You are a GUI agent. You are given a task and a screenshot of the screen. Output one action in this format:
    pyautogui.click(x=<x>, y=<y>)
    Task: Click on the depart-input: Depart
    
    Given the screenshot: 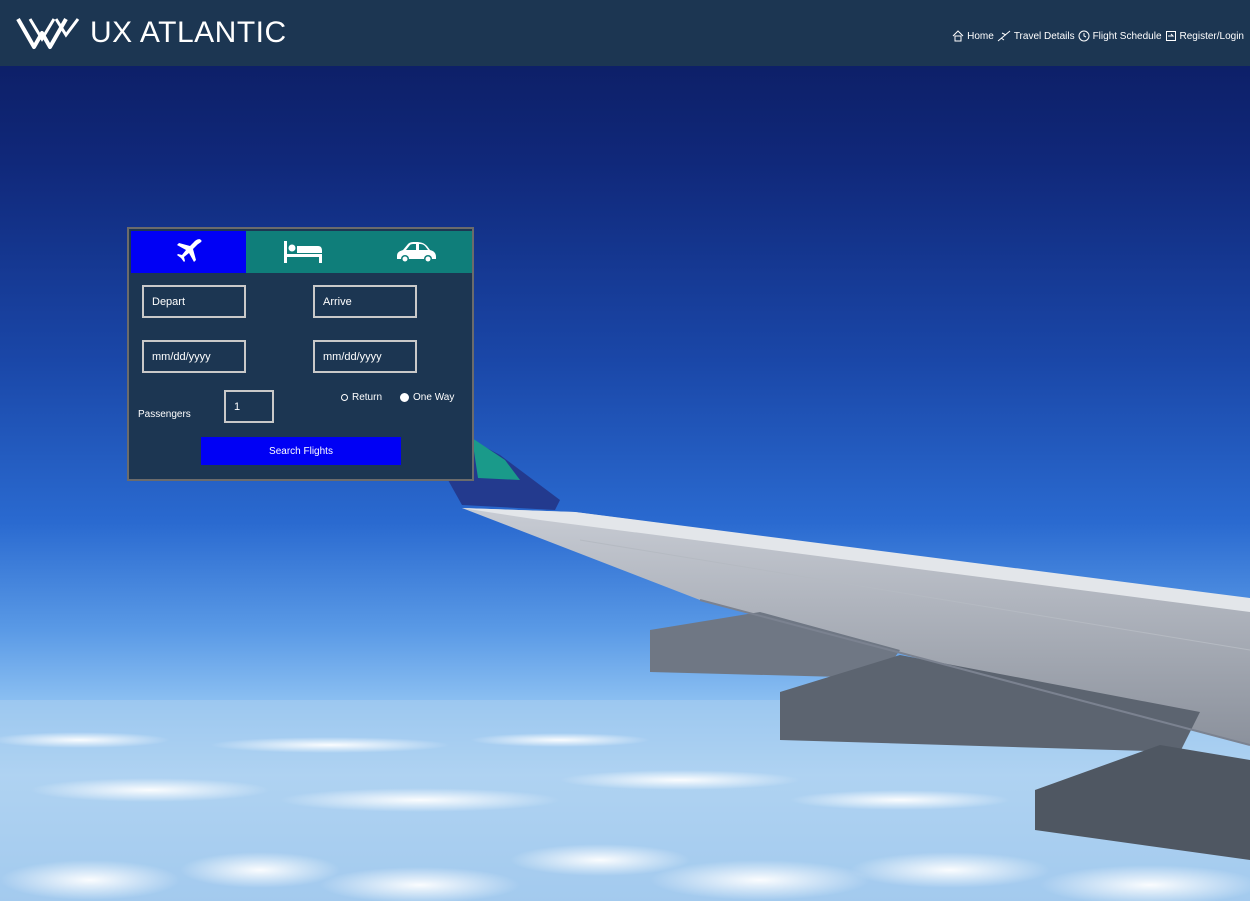 What is the action you would take?
    pyautogui.click(x=194, y=301)
    